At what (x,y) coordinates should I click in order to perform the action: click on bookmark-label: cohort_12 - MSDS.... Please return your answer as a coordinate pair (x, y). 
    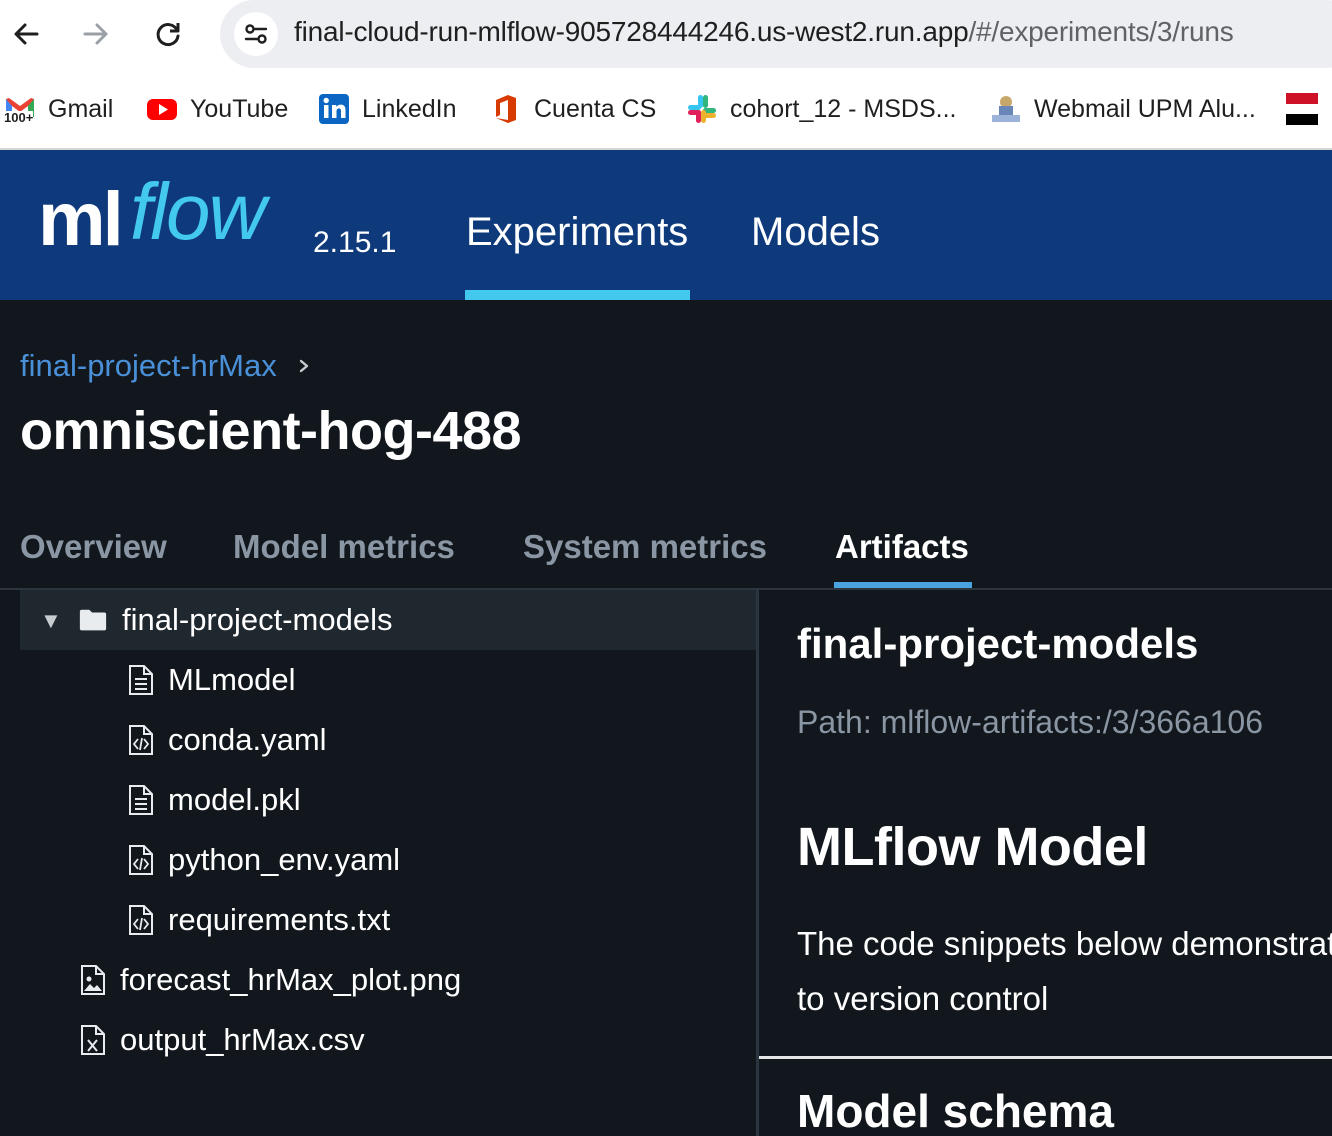
    Looking at the image, I should click on (843, 108).